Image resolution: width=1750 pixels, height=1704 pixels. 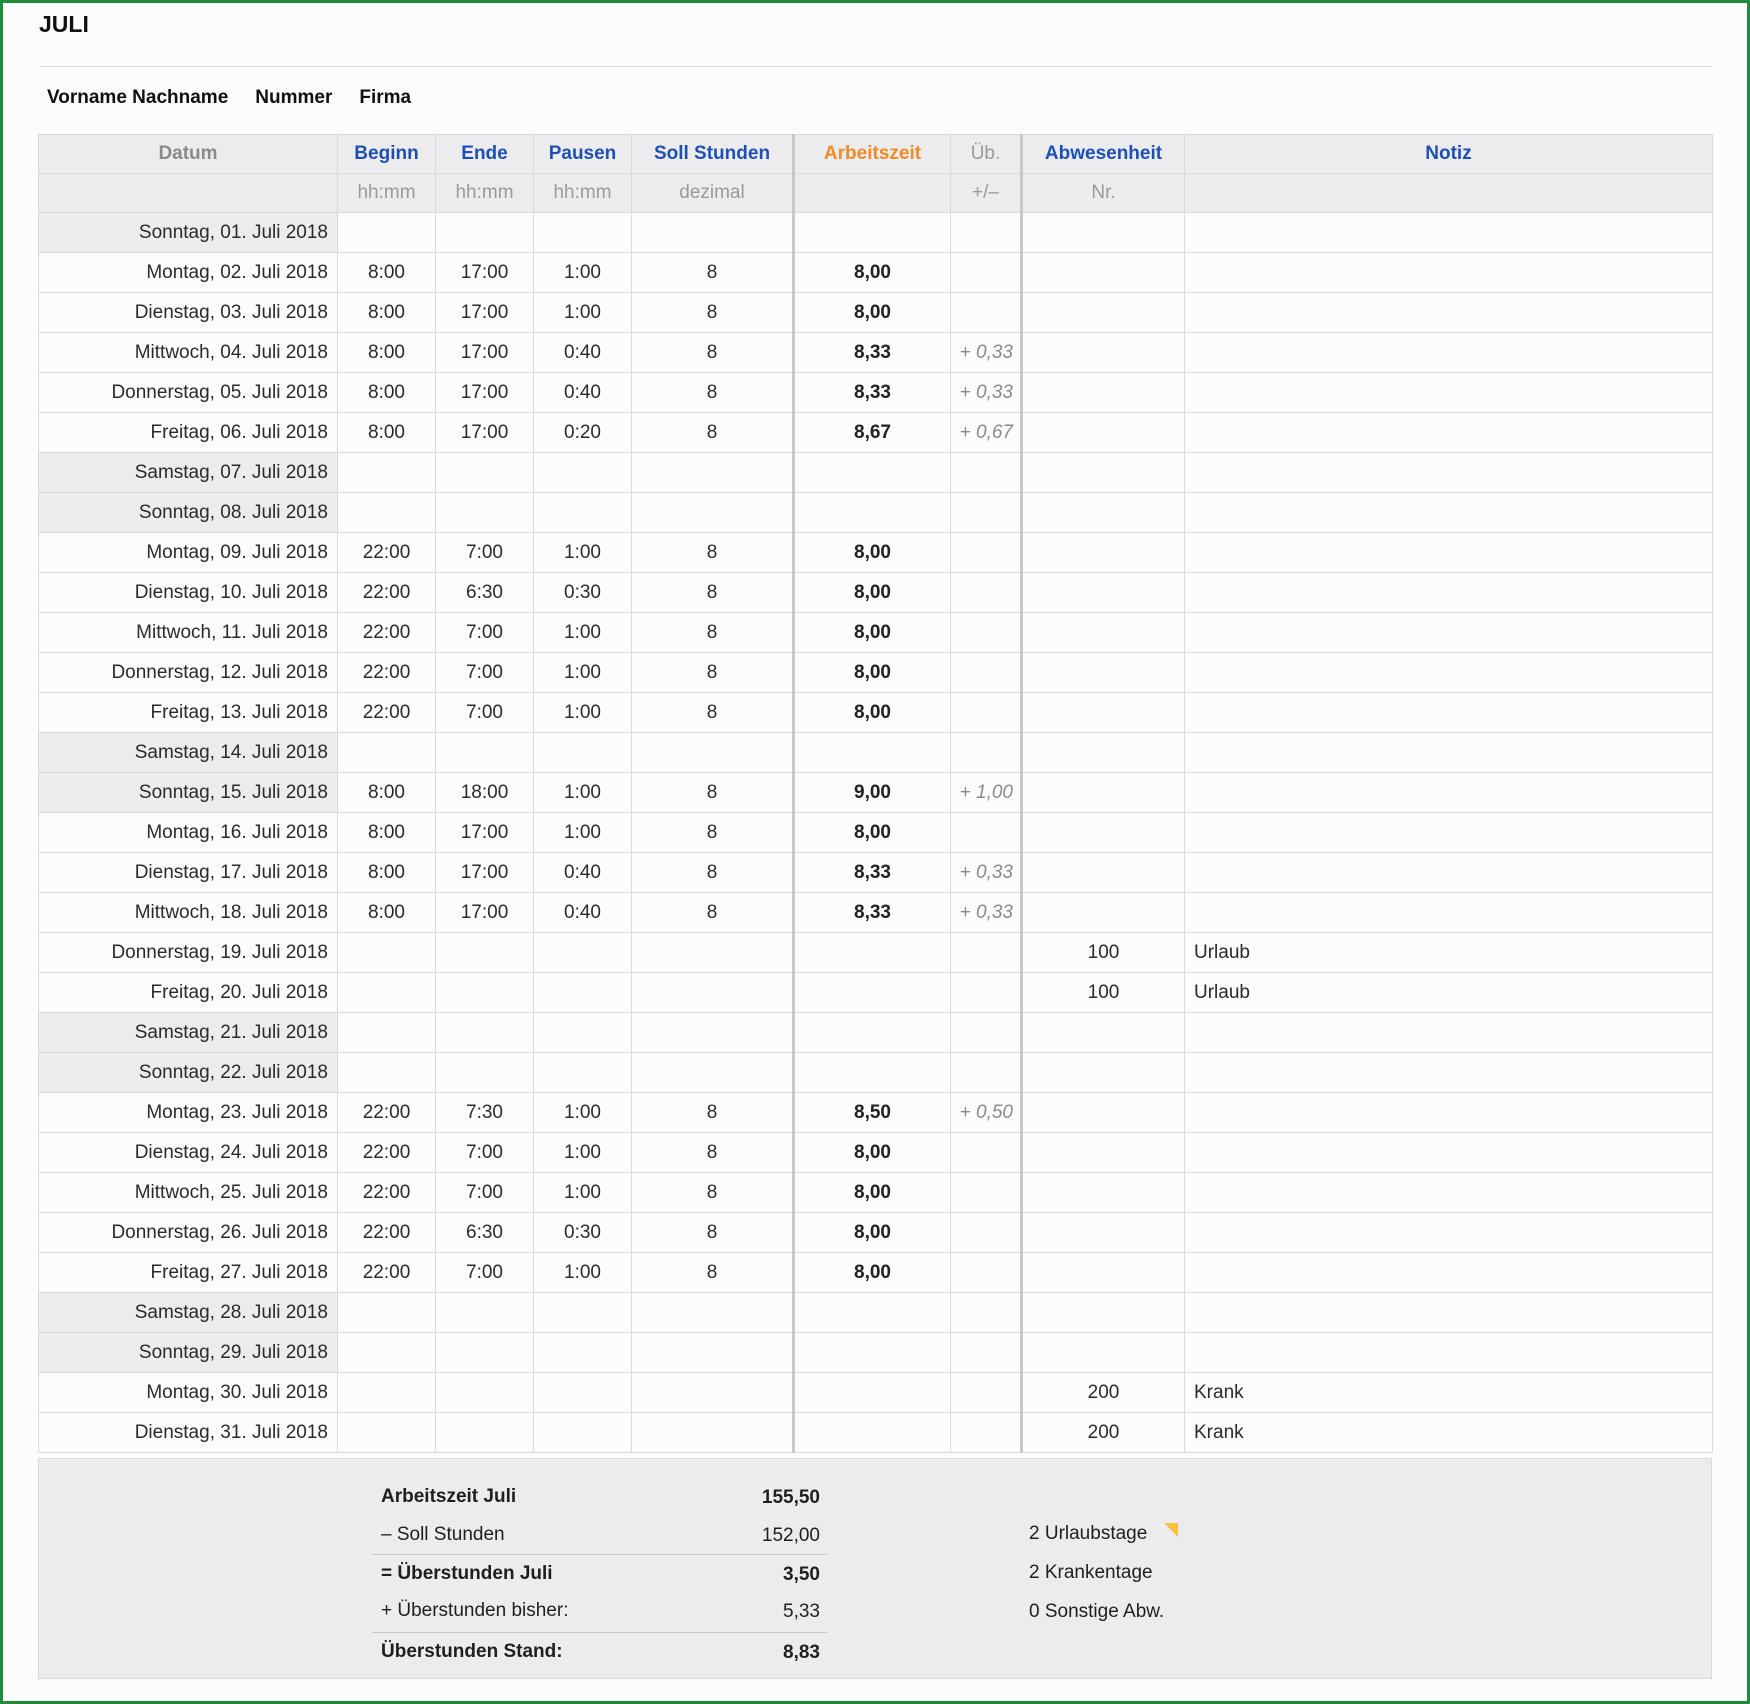 What do you see at coordinates (293, 98) in the screenshot?
I see `employee-number: Nummer` at bounding box center [293, 98].